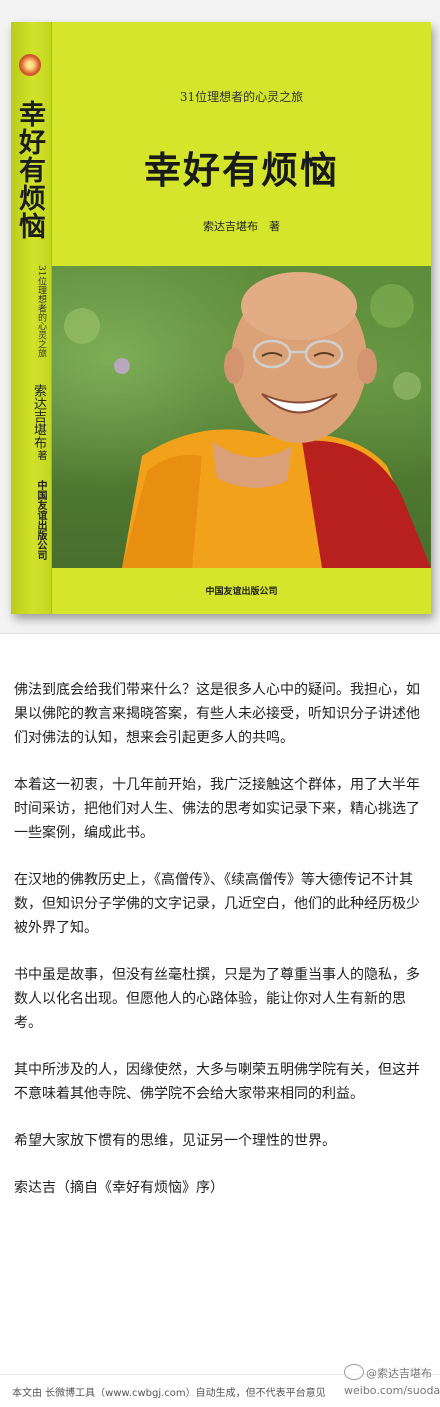 The image size is (440, 1407). Describe the element at coordinates (40, 520) in the screenshot. I see `spine-publisher: 中国友谊出版公司` at that location.